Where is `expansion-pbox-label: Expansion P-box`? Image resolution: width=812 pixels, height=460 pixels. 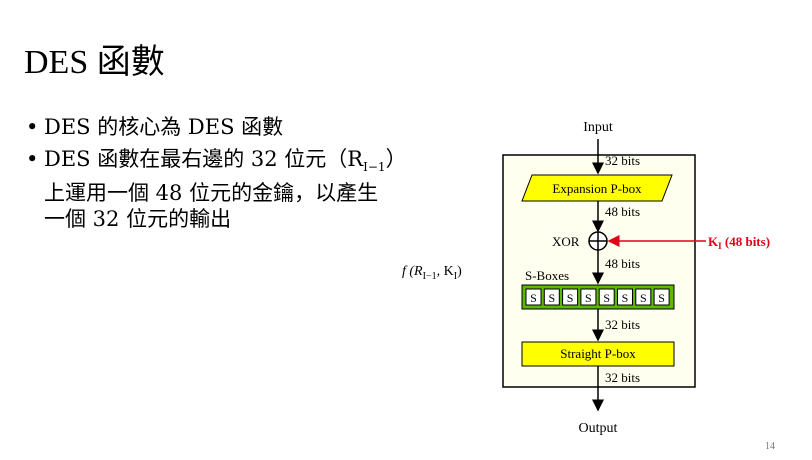 expansion-pbox-label: Expansion P-box is located at coordinates (597, 188).